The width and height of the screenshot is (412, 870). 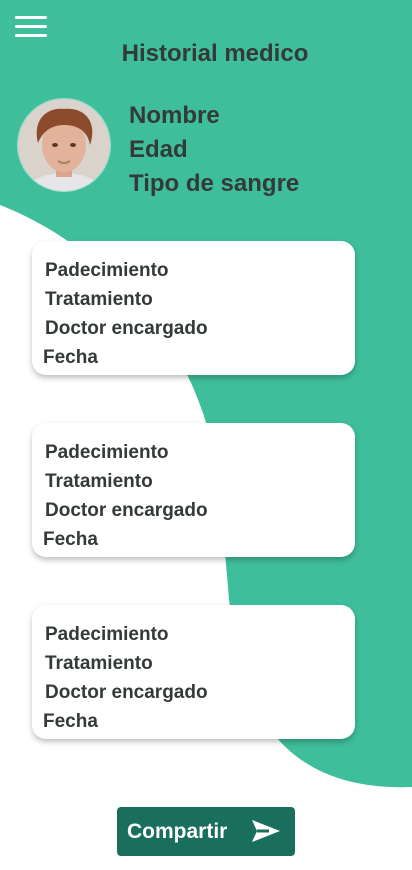 I want to click on profile-info: Nombre Edad Tipo de sangre, so click(x=214, y=150).